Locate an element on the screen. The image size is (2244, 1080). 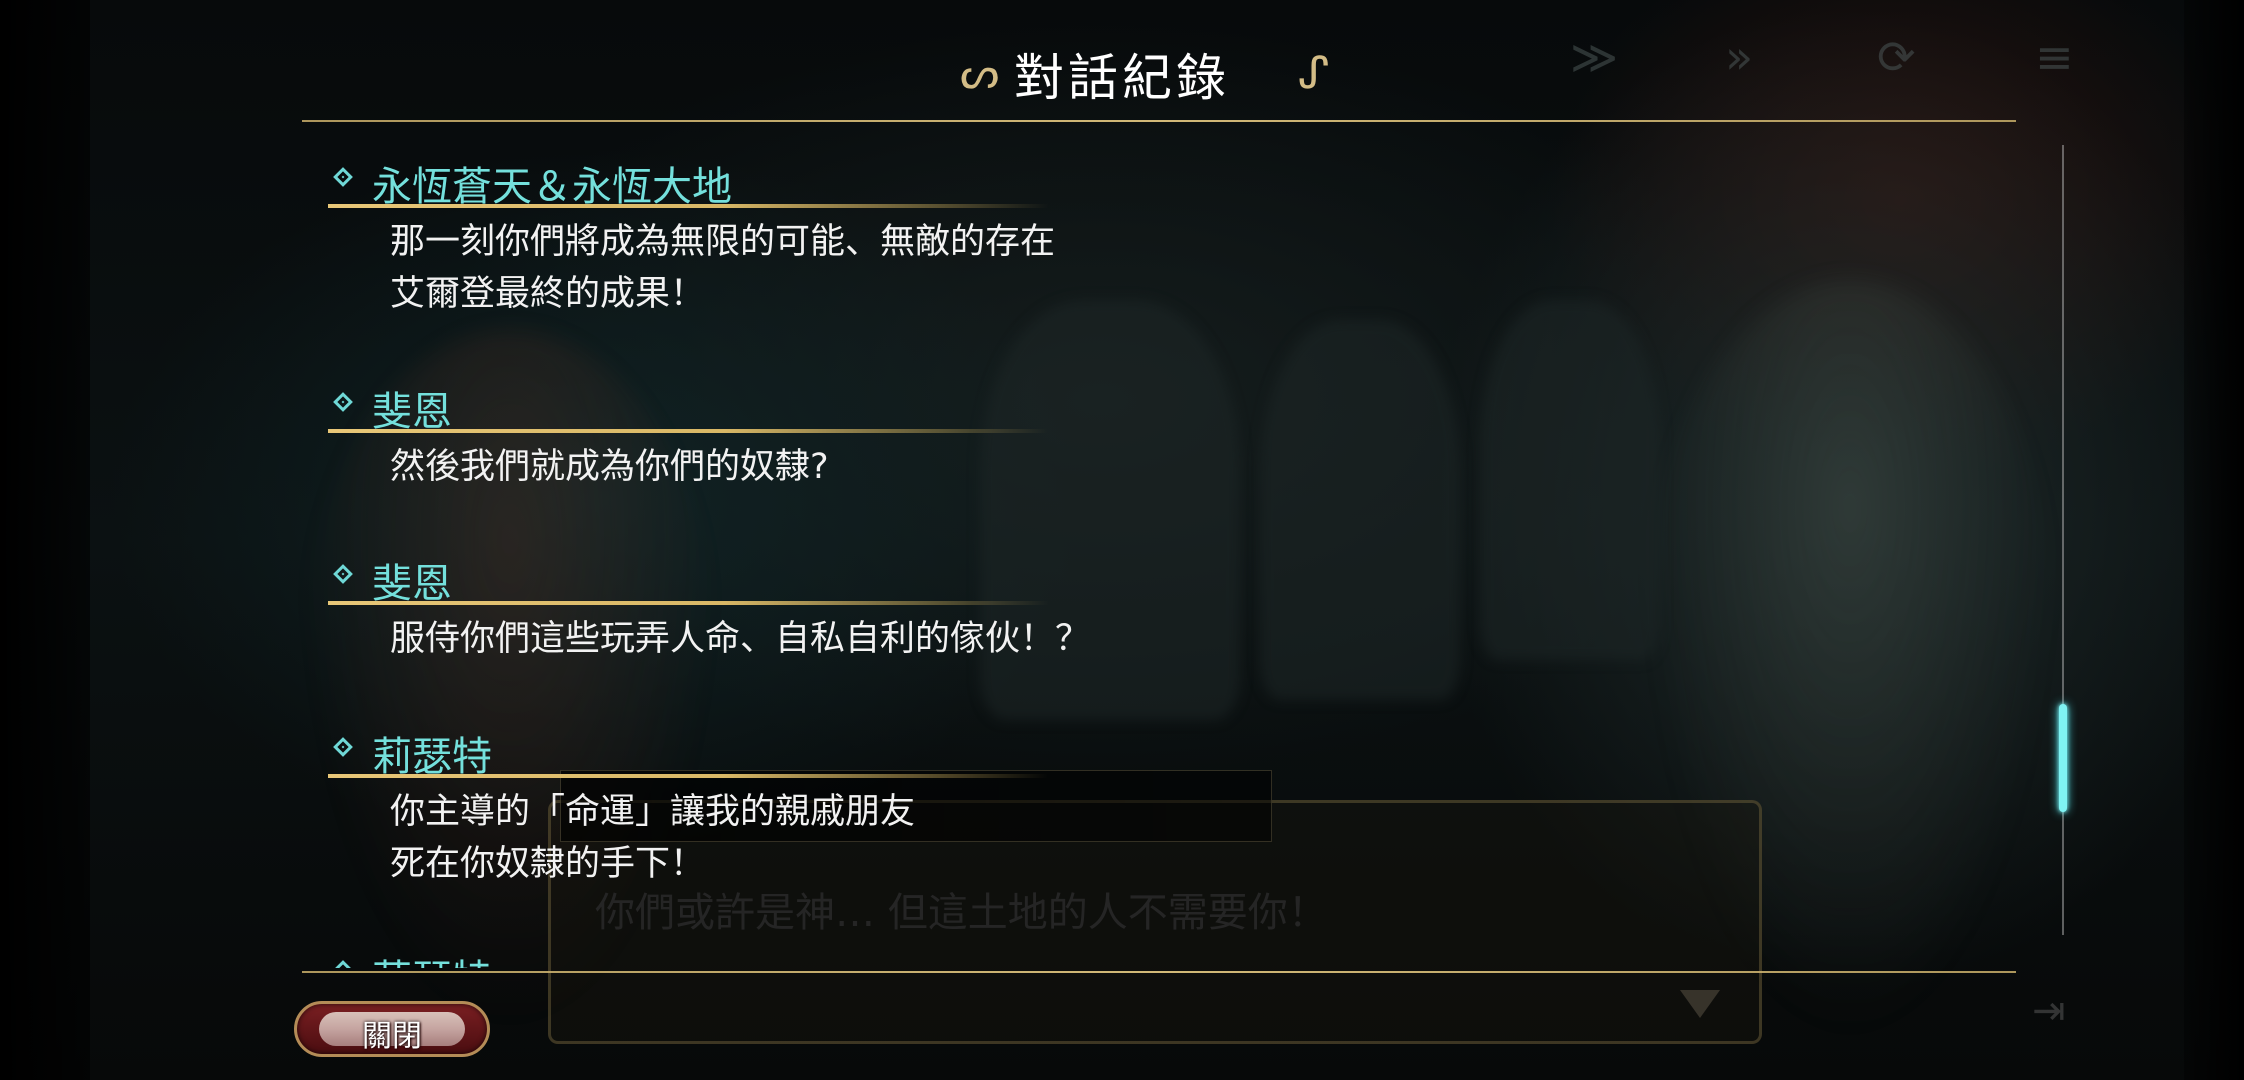
background-edge-right is located at coordinates (2214, 540).